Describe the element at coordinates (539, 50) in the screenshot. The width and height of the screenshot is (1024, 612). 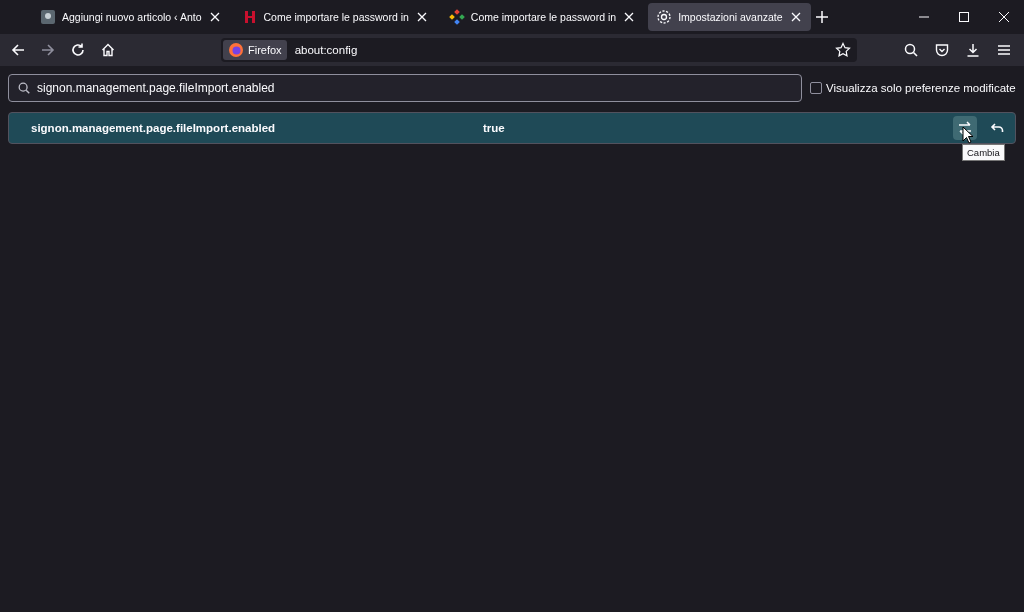
I see `address-bar: Firefox about:config` at that location.